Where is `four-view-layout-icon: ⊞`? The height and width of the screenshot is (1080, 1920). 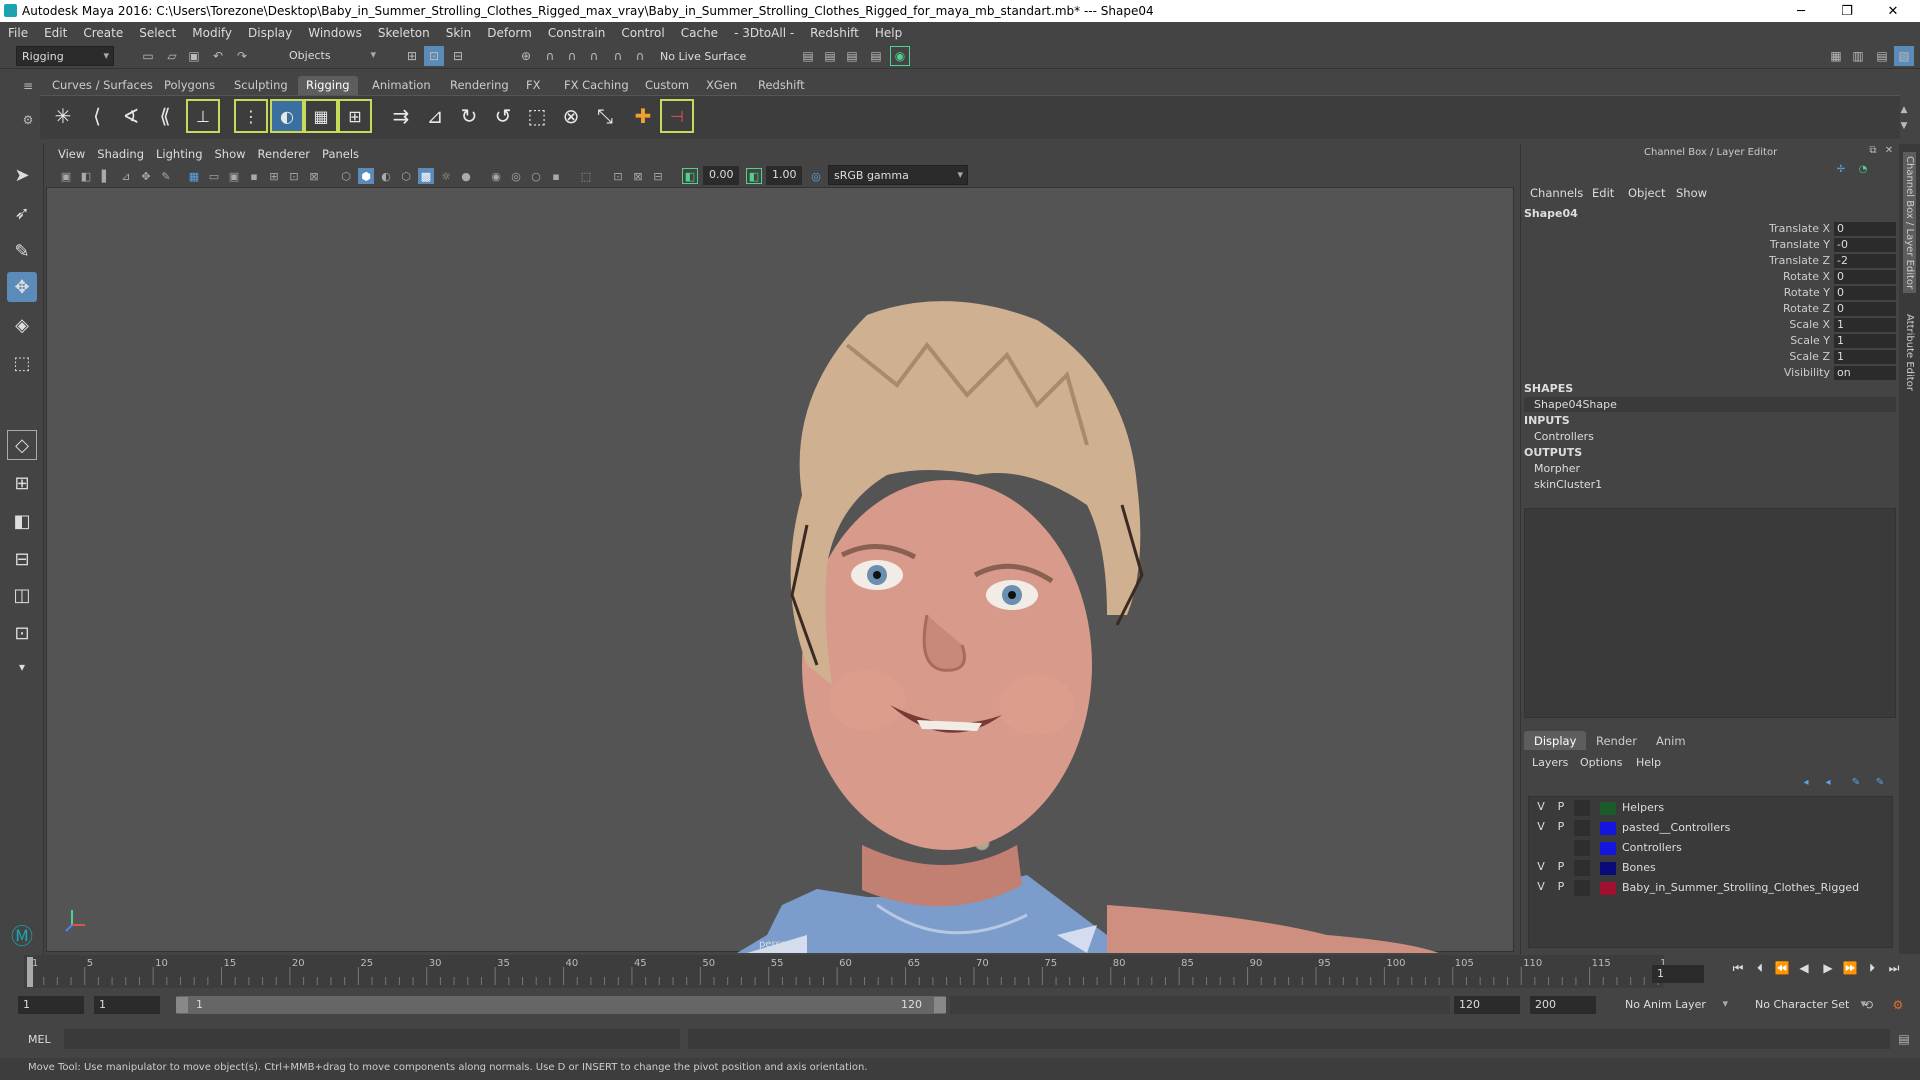 four-view-layout-icon: ⊞ is located at coordinates (22, 483).